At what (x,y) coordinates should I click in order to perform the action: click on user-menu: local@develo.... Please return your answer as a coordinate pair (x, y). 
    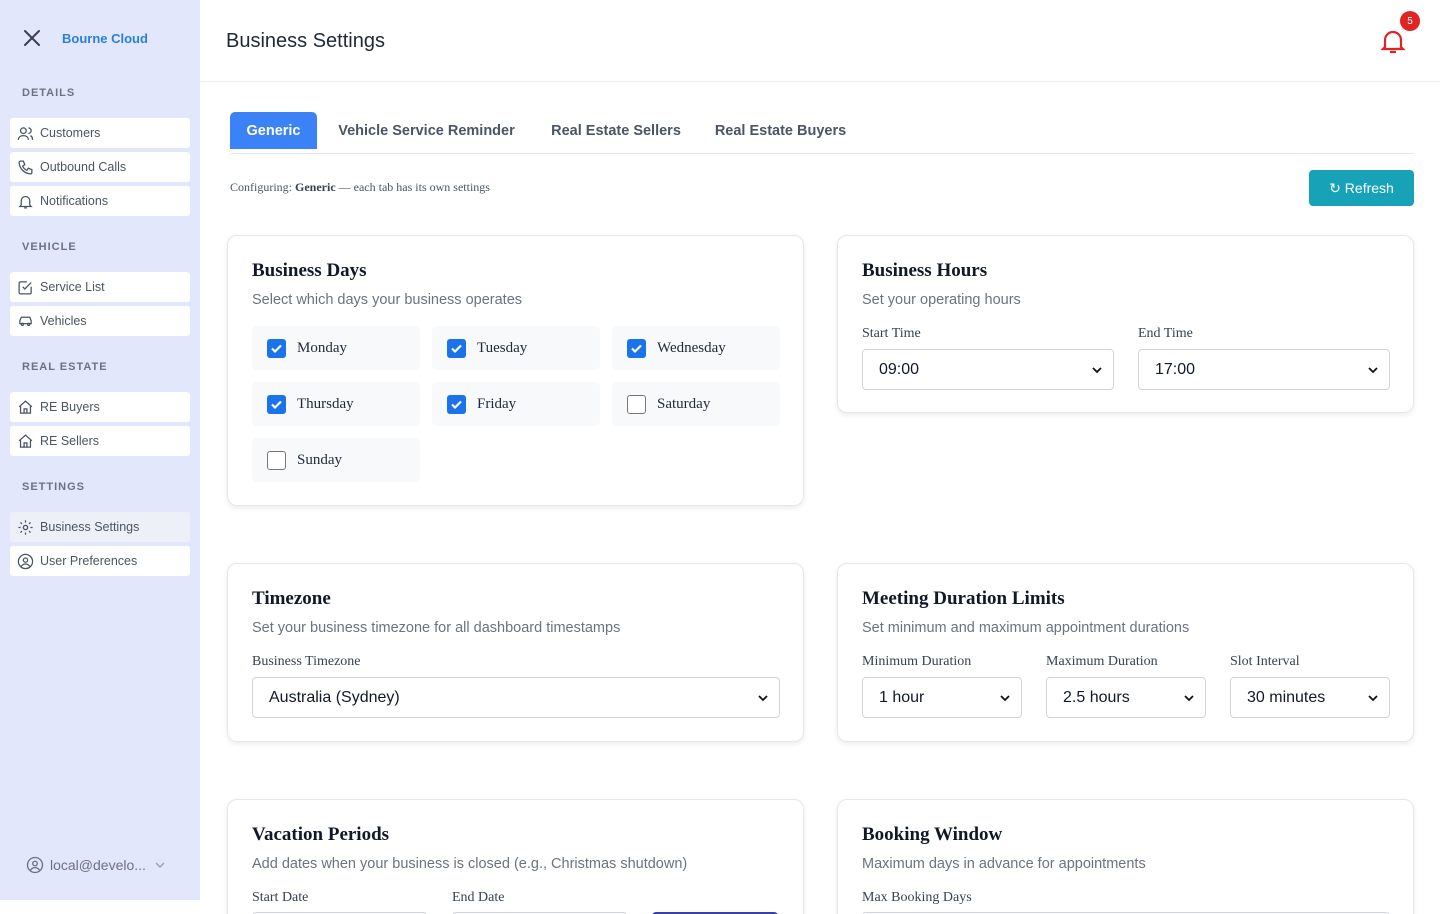
    Looking at the image, I should click on (99, 865).